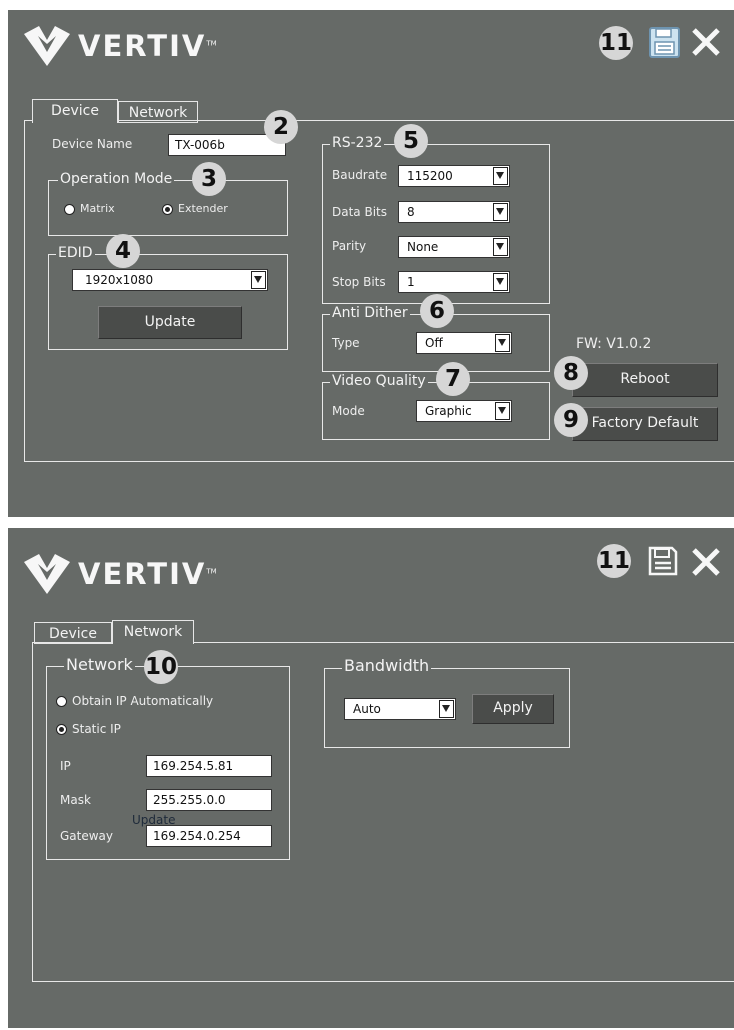 The height and width of the screenshot is (1030, 734). I want to click on parity-select: None, so click(454, 247).